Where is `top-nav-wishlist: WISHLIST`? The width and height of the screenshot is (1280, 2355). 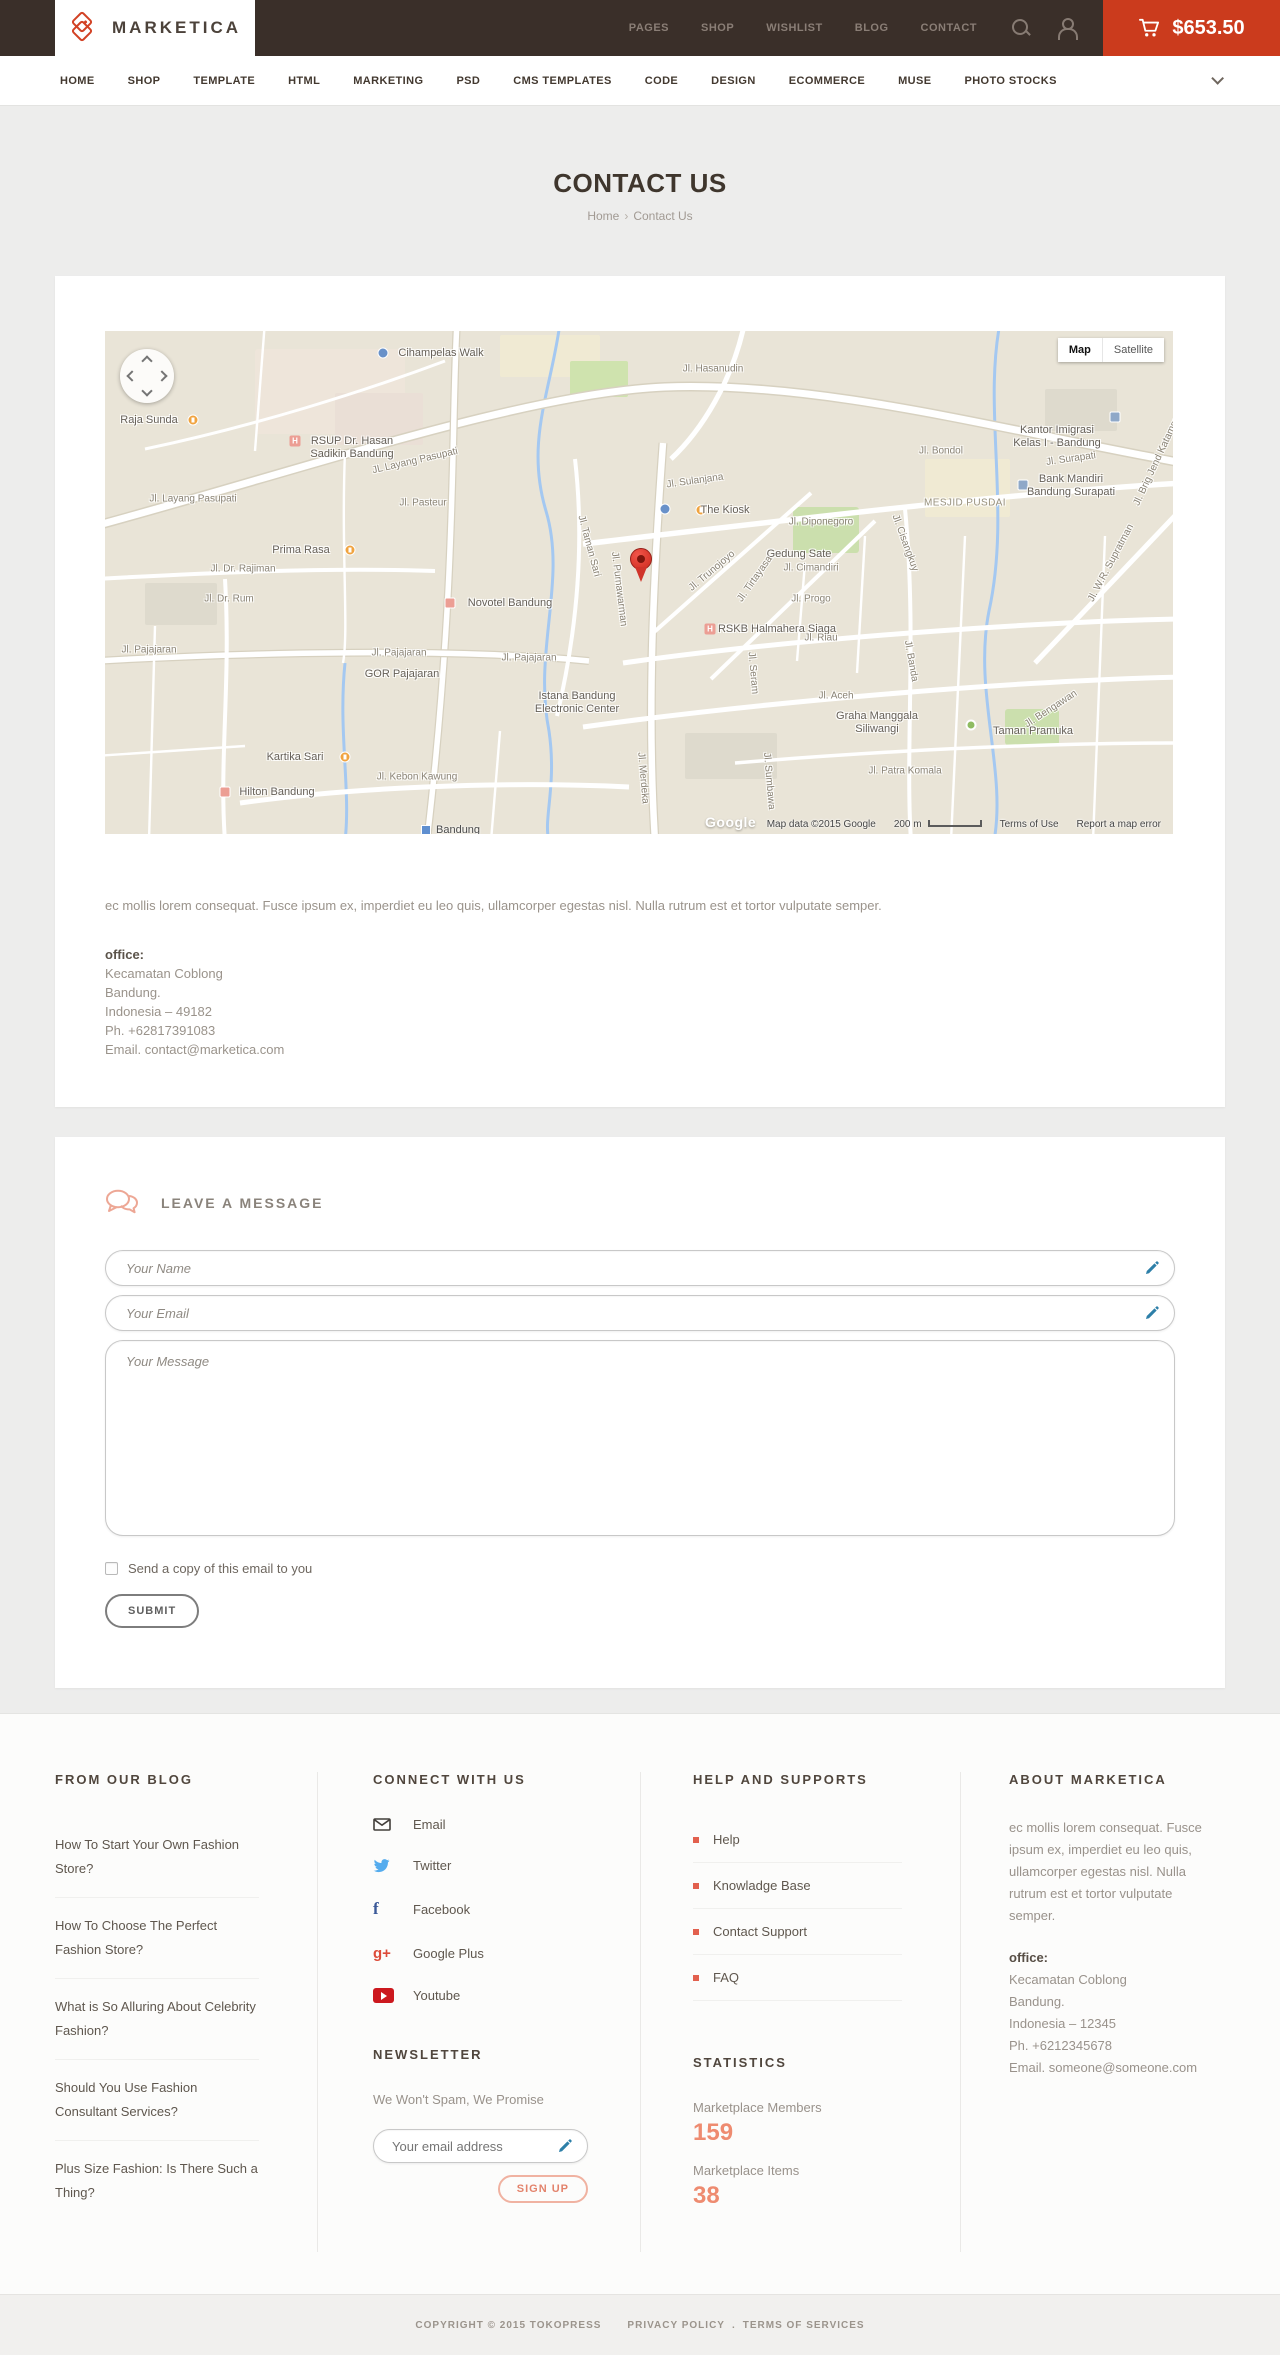 top-nav-wishlist: WISHLIST is located at coordinates (794, 28).